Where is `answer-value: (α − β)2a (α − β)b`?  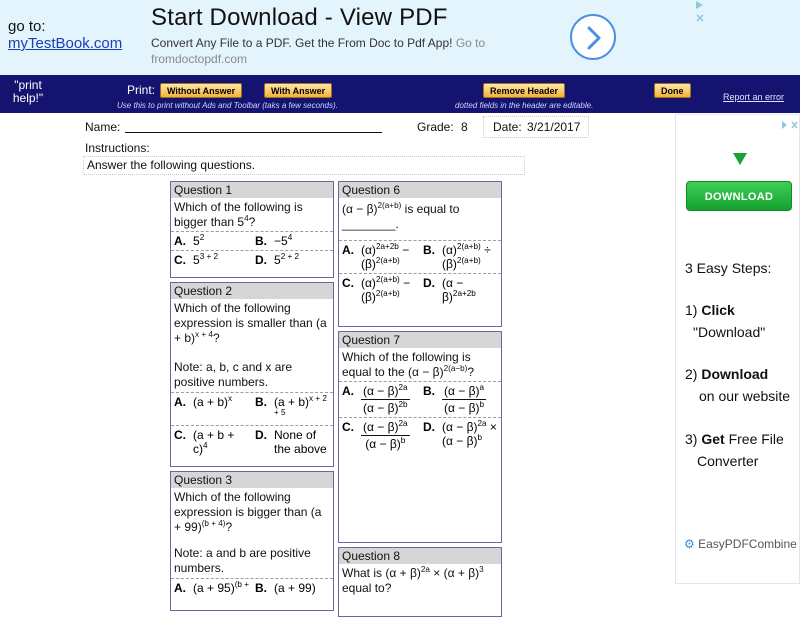 answer-value: (α − β)2a (α − β)b is located at coordinates (388, 435).